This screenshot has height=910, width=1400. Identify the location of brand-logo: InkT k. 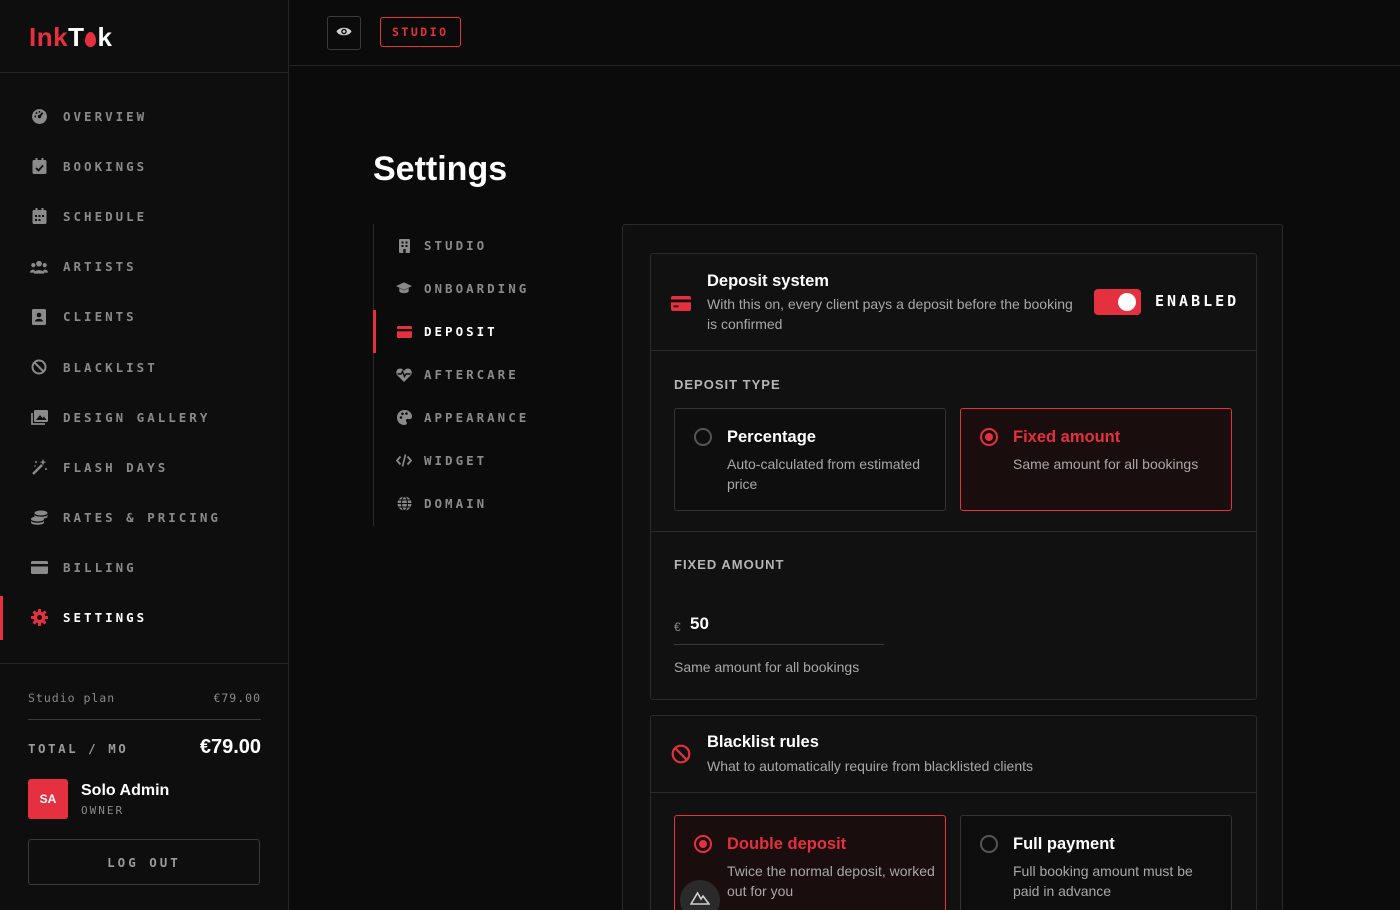
(144, 36).